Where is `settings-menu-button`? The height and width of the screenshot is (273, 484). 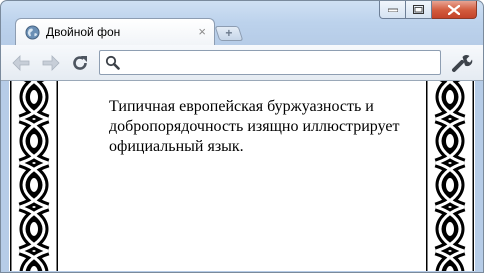
settings-menu-button is located at coordinates (462, 63).